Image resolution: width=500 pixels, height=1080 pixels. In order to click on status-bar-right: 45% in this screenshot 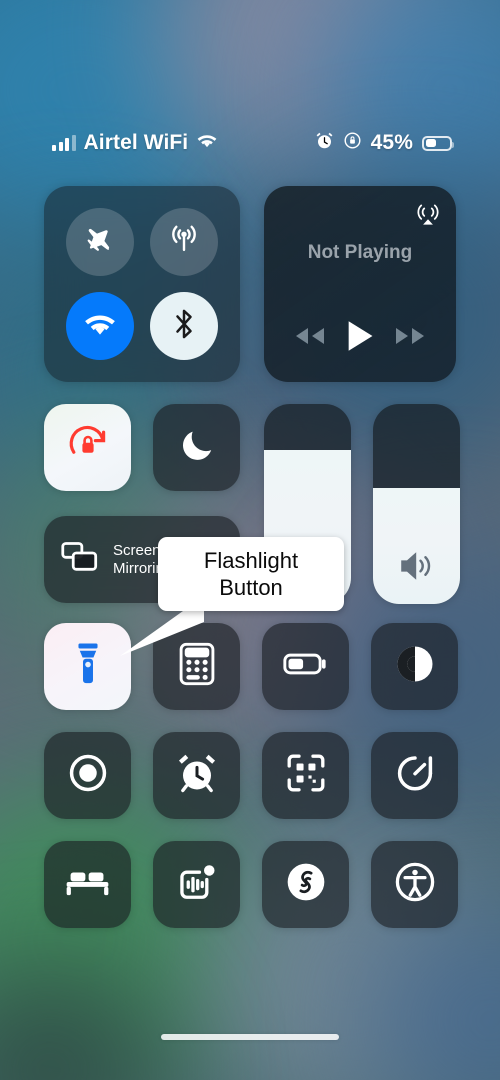, I will do `click(384, 143)`.